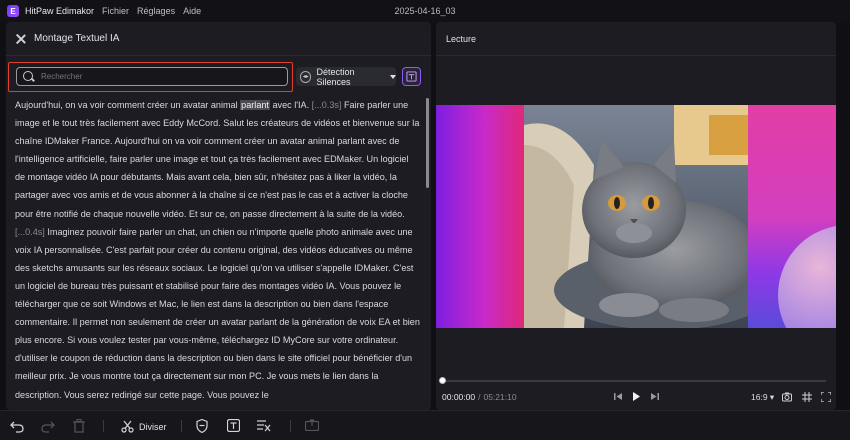 This screenshot has width=850, height=440. I want to click on text-format-button, so click(411, 76).